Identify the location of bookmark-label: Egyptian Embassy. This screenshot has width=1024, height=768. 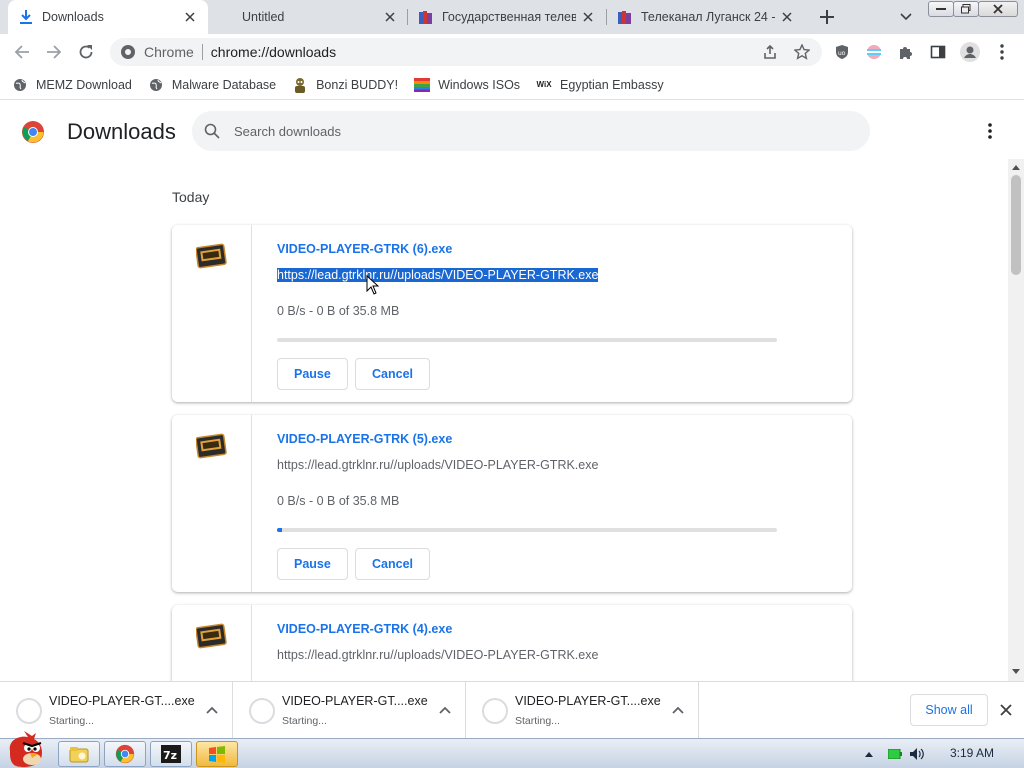
(612, 84).